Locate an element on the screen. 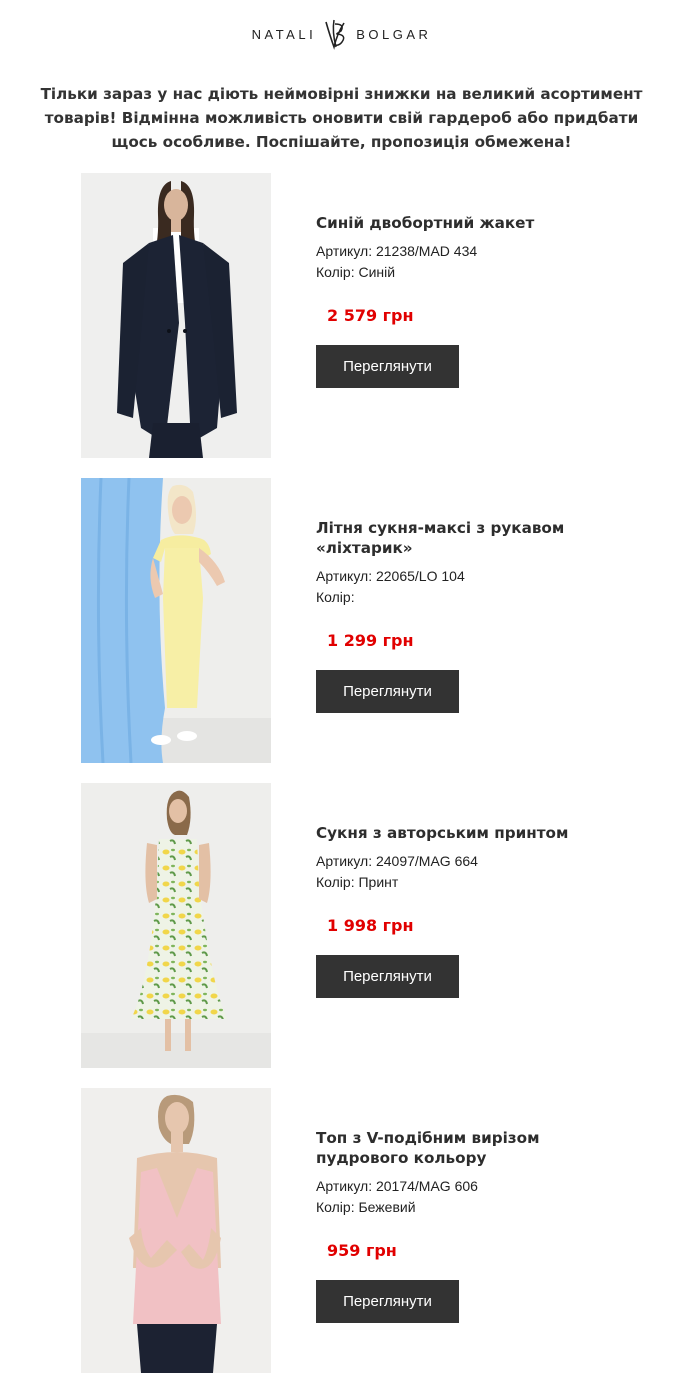 Image resolution: width=683 pixels, height=1386 pixels. product-title: Сукня з авторським принтом is located at coordinates (448, 833).